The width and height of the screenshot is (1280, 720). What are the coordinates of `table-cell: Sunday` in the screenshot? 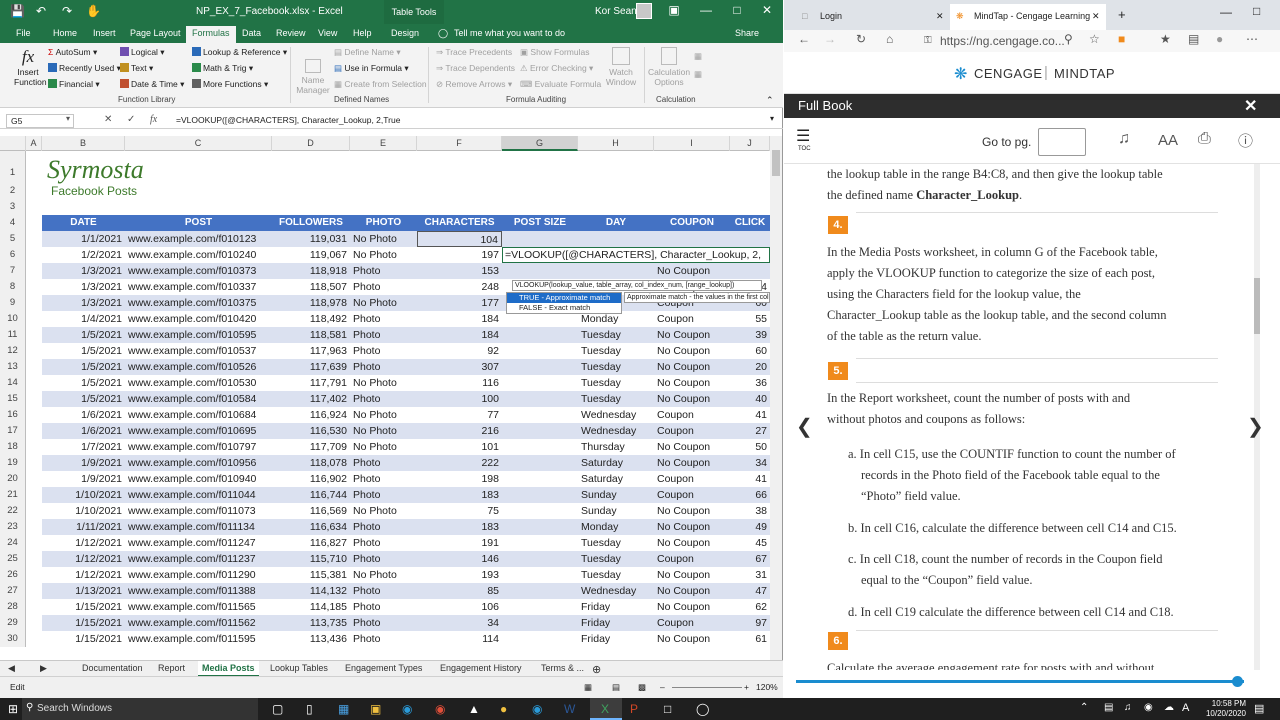 It's located at (616, 511).